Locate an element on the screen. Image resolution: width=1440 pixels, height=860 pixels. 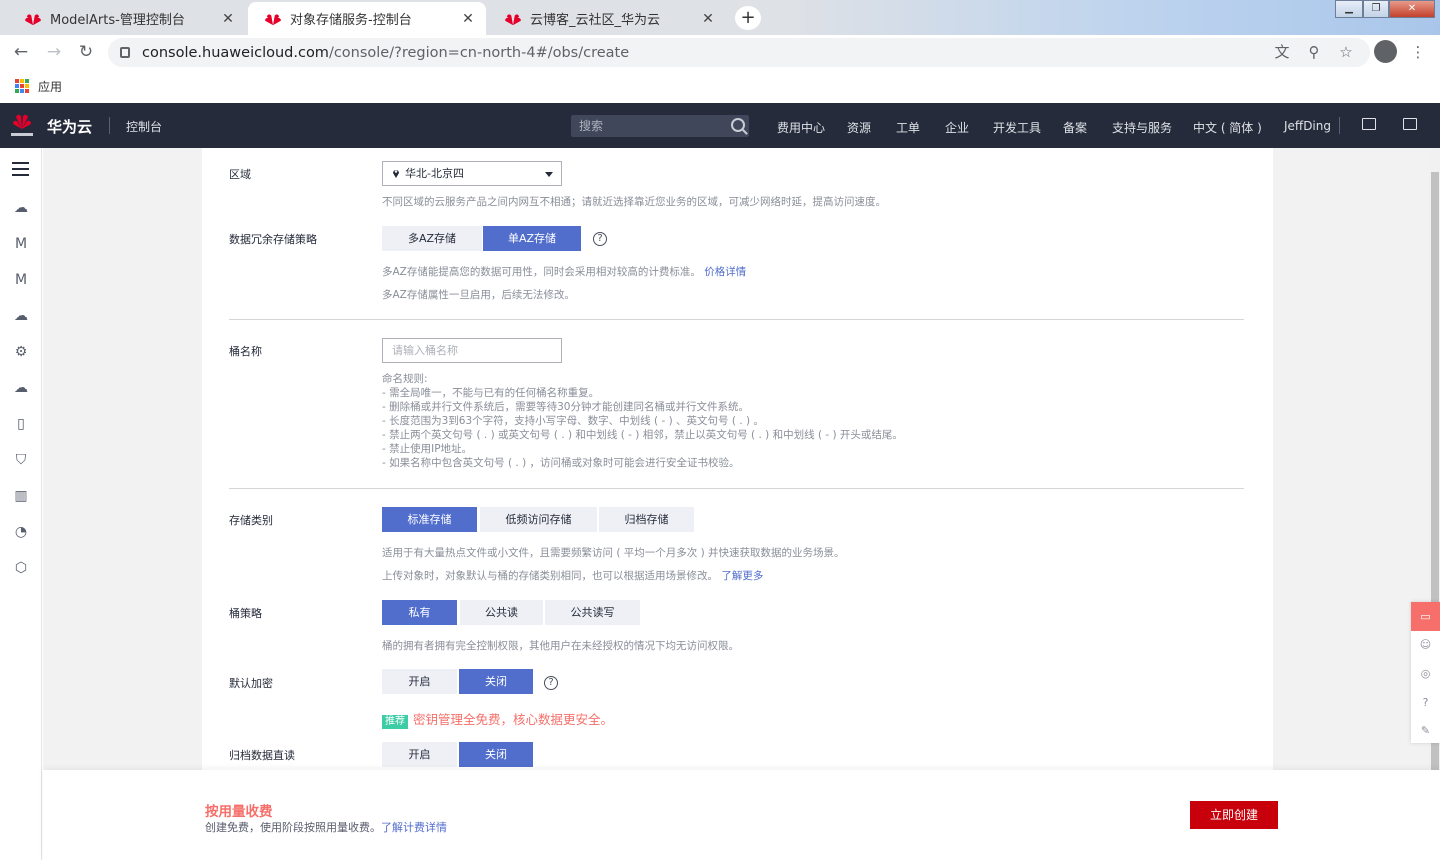
price-details-link: 价格详情 is located at coordinates (725, 272).